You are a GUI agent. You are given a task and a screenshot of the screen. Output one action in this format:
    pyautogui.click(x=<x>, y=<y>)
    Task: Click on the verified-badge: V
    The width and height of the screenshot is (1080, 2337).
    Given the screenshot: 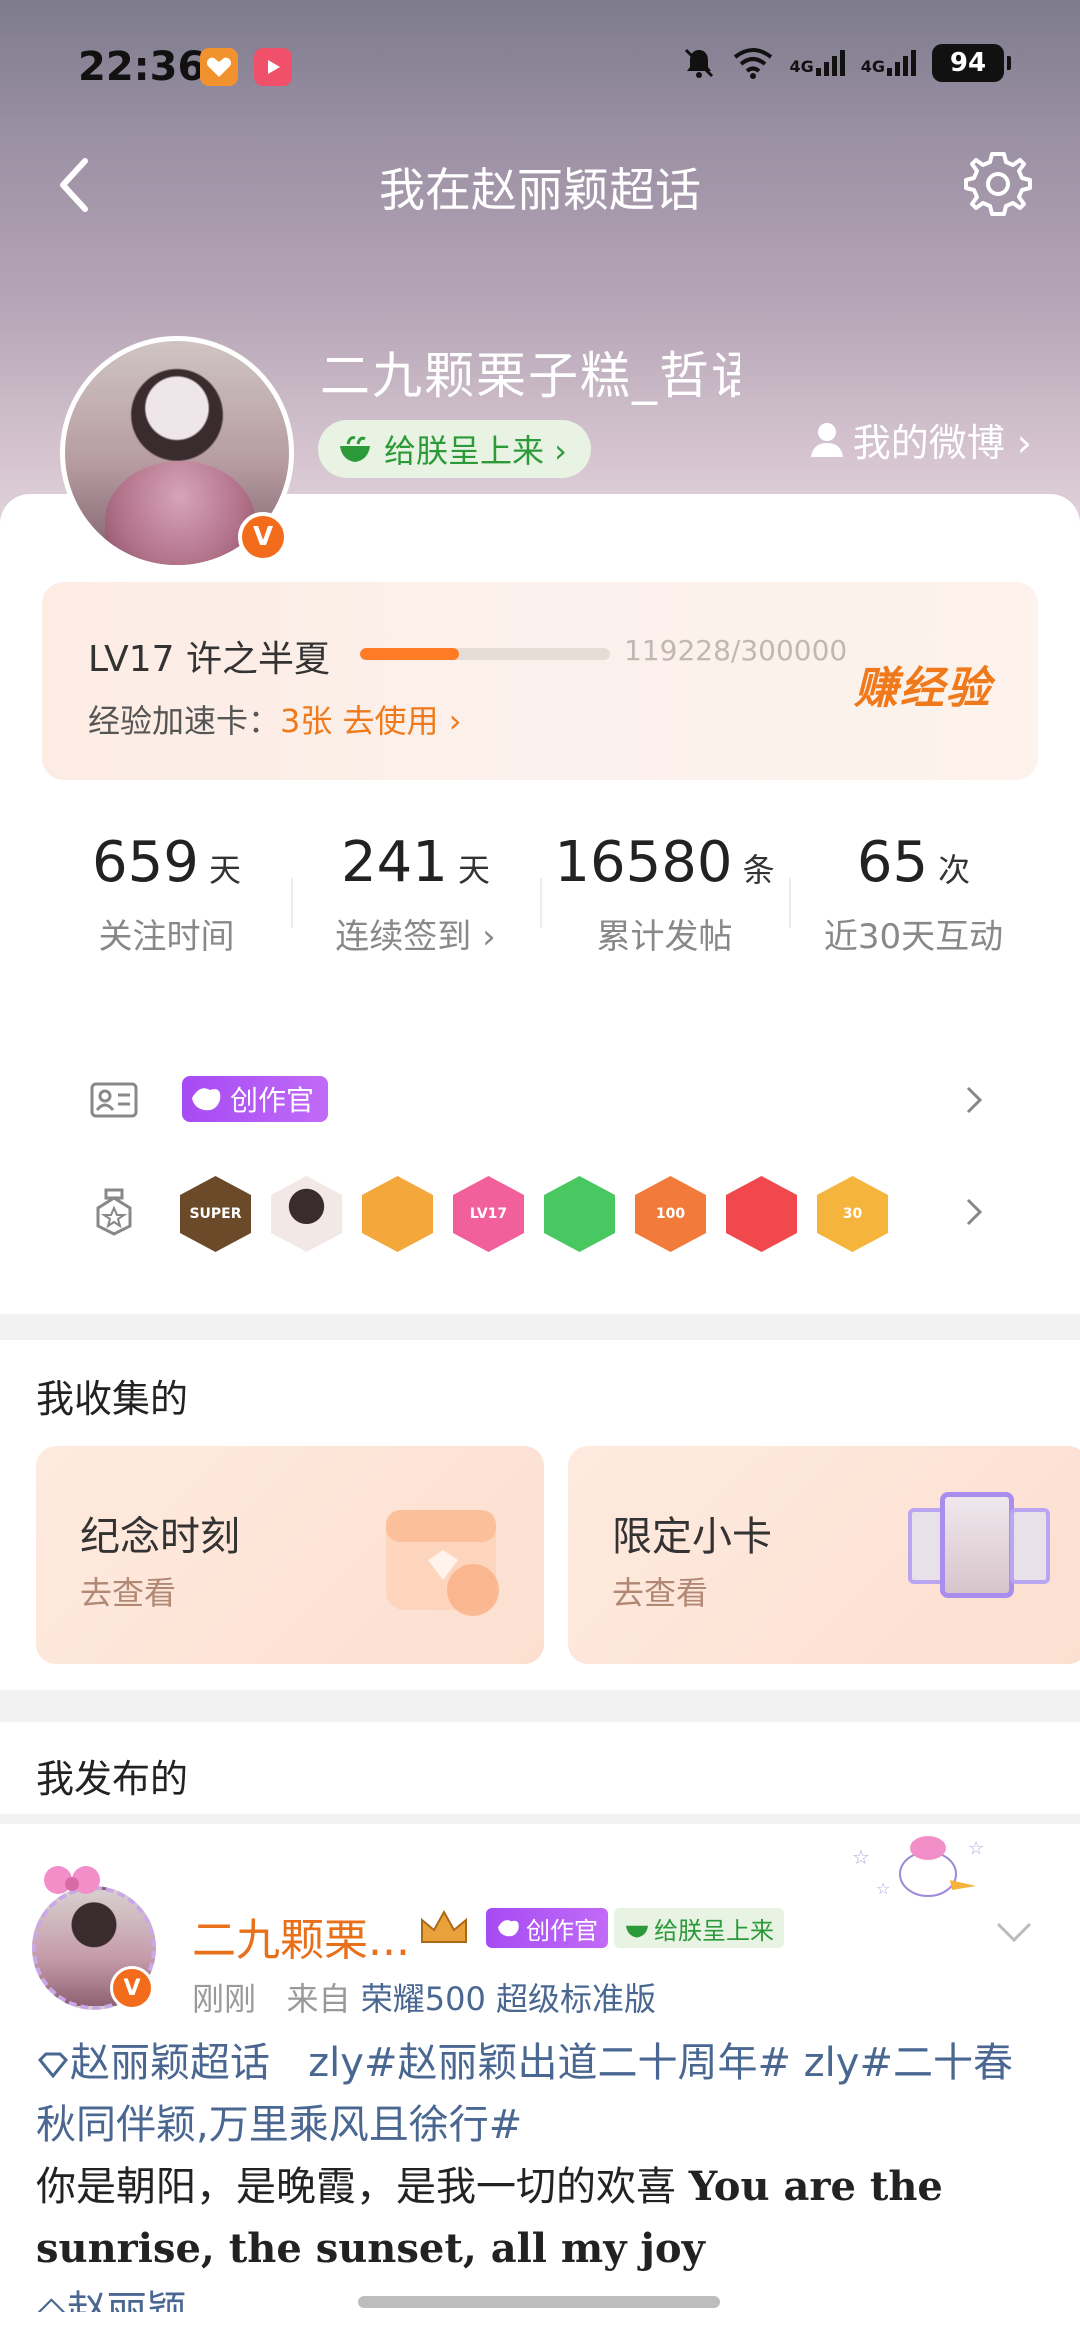 What is the action you would take?
    pyautogui.click(x=263, y=537)
    